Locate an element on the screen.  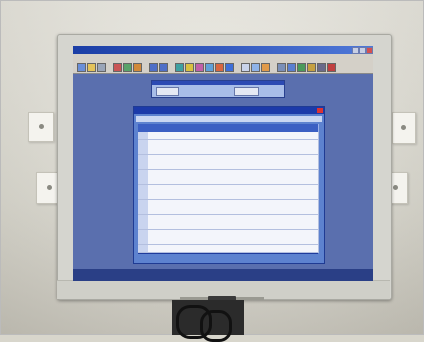
calendar-icon is located at coordinates (245, 67).